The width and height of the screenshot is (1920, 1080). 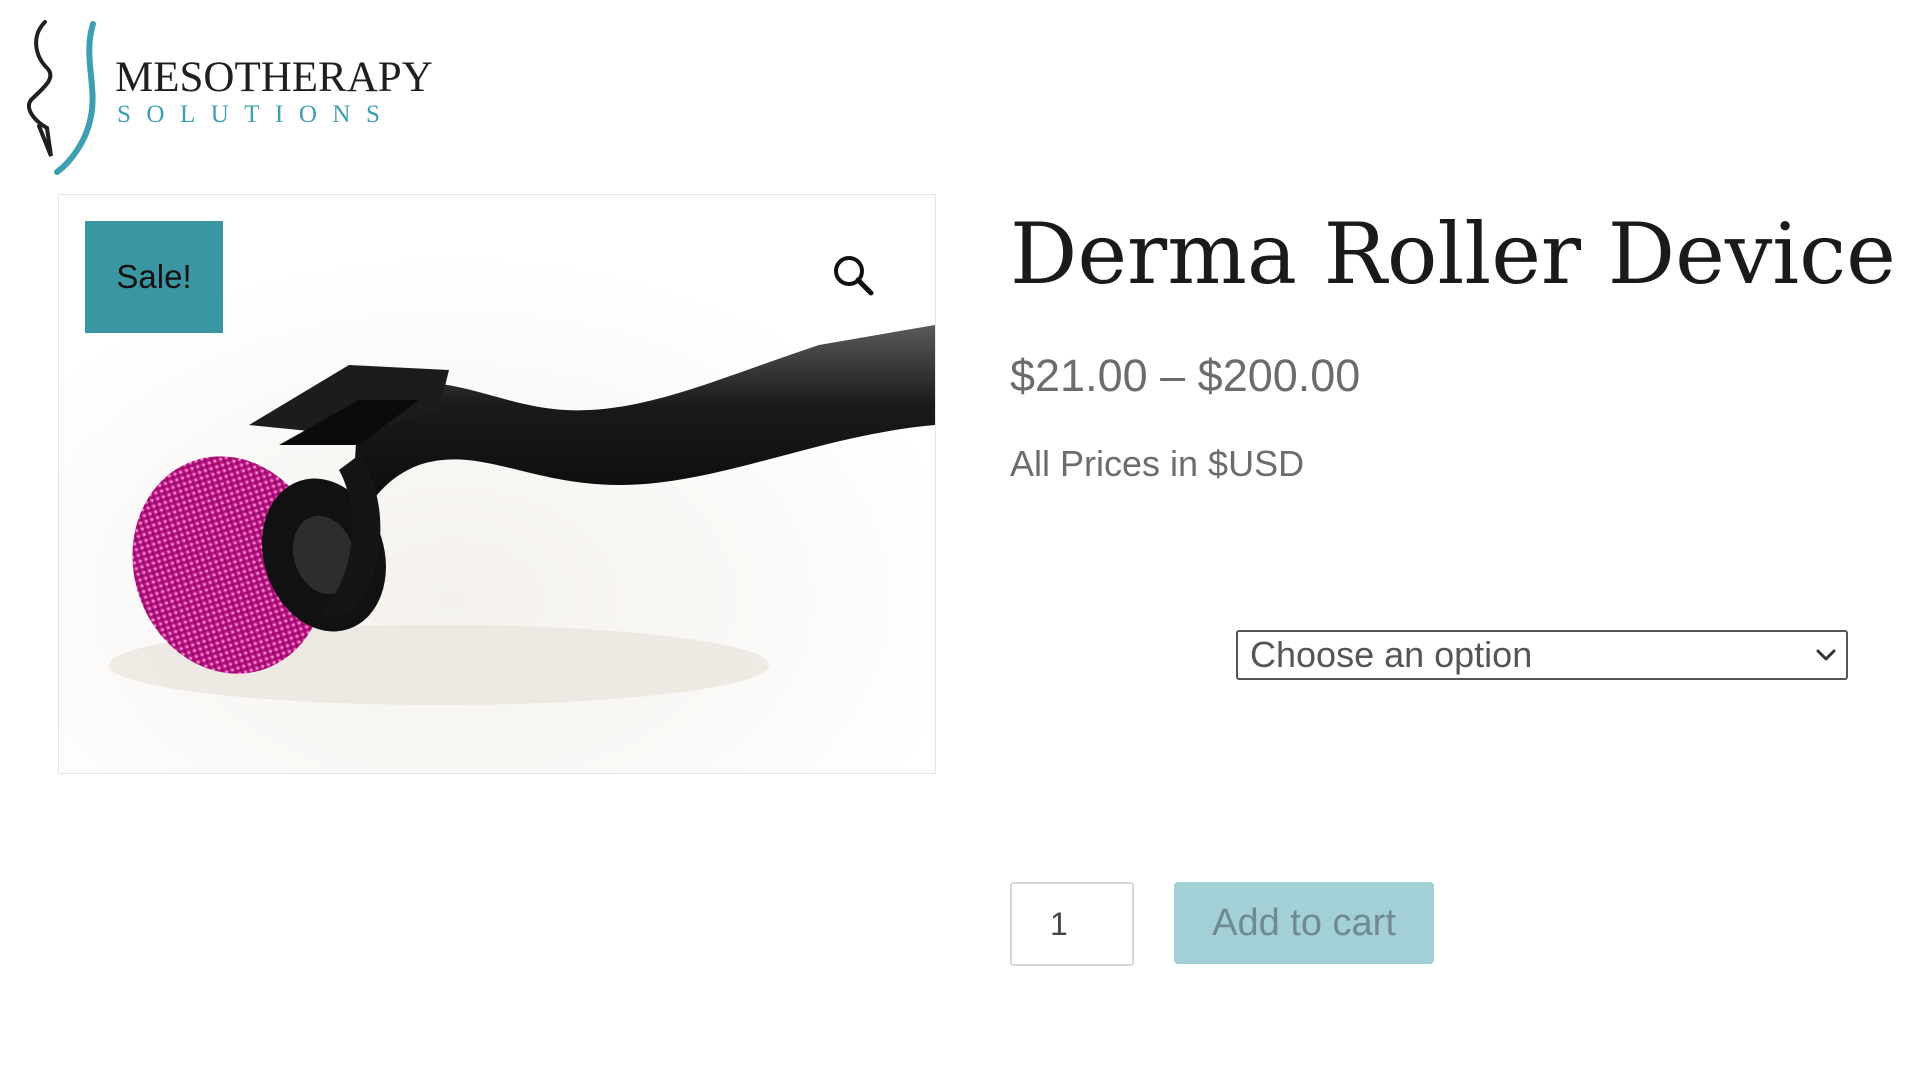 What do you see at coordinates (154, 277) in the screenshot?
I see `sale-badge: Sale!` at bounding box center [154, 277].